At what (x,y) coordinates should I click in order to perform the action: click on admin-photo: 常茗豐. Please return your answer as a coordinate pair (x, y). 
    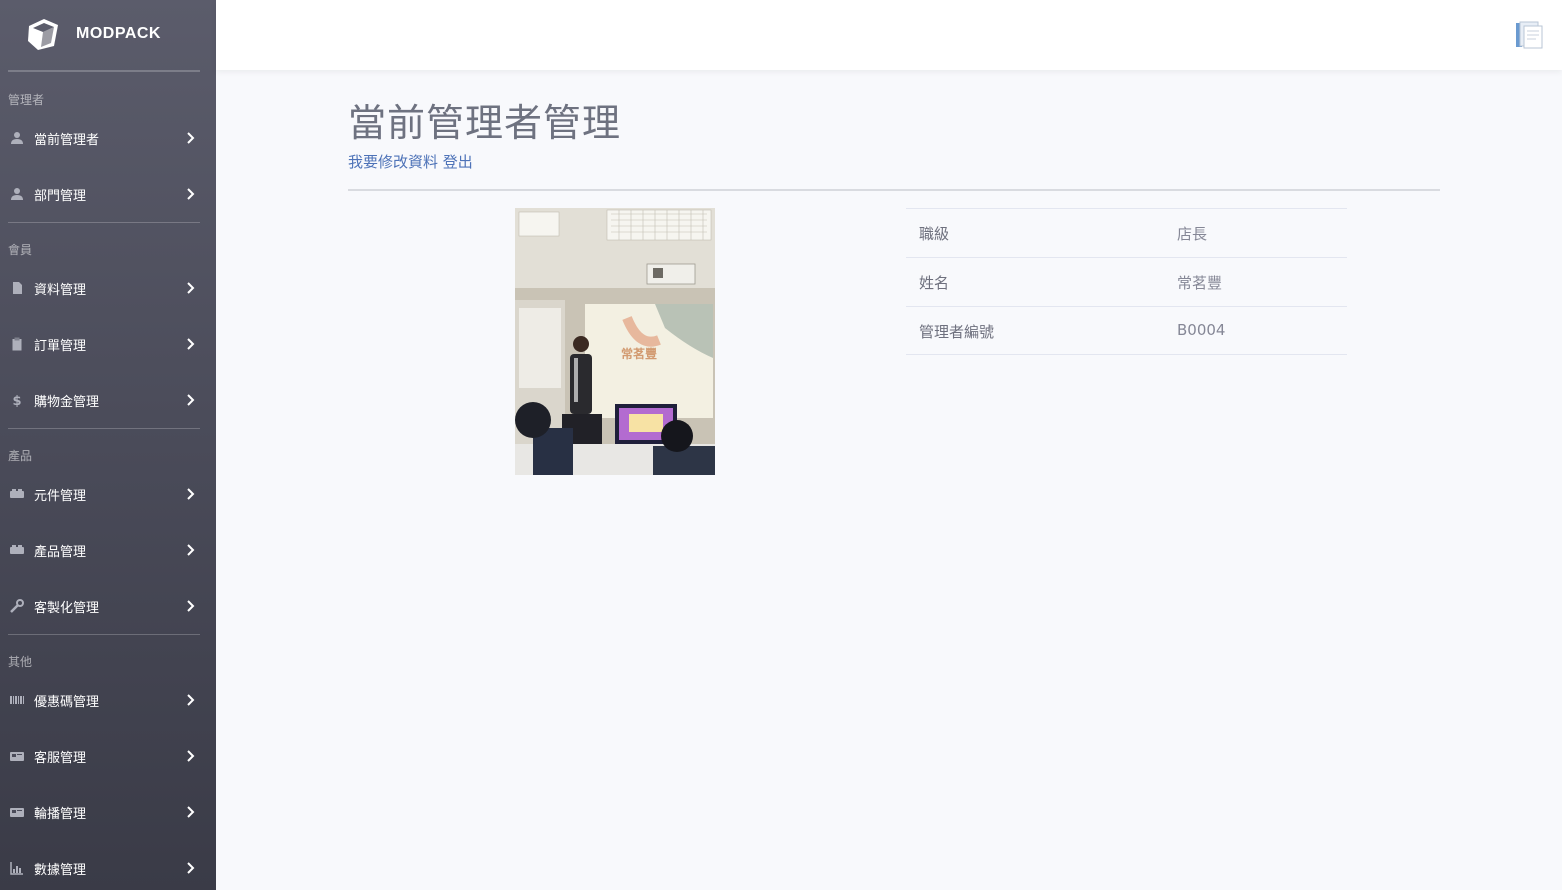
    Looking at the image, I should click on (615, 341).